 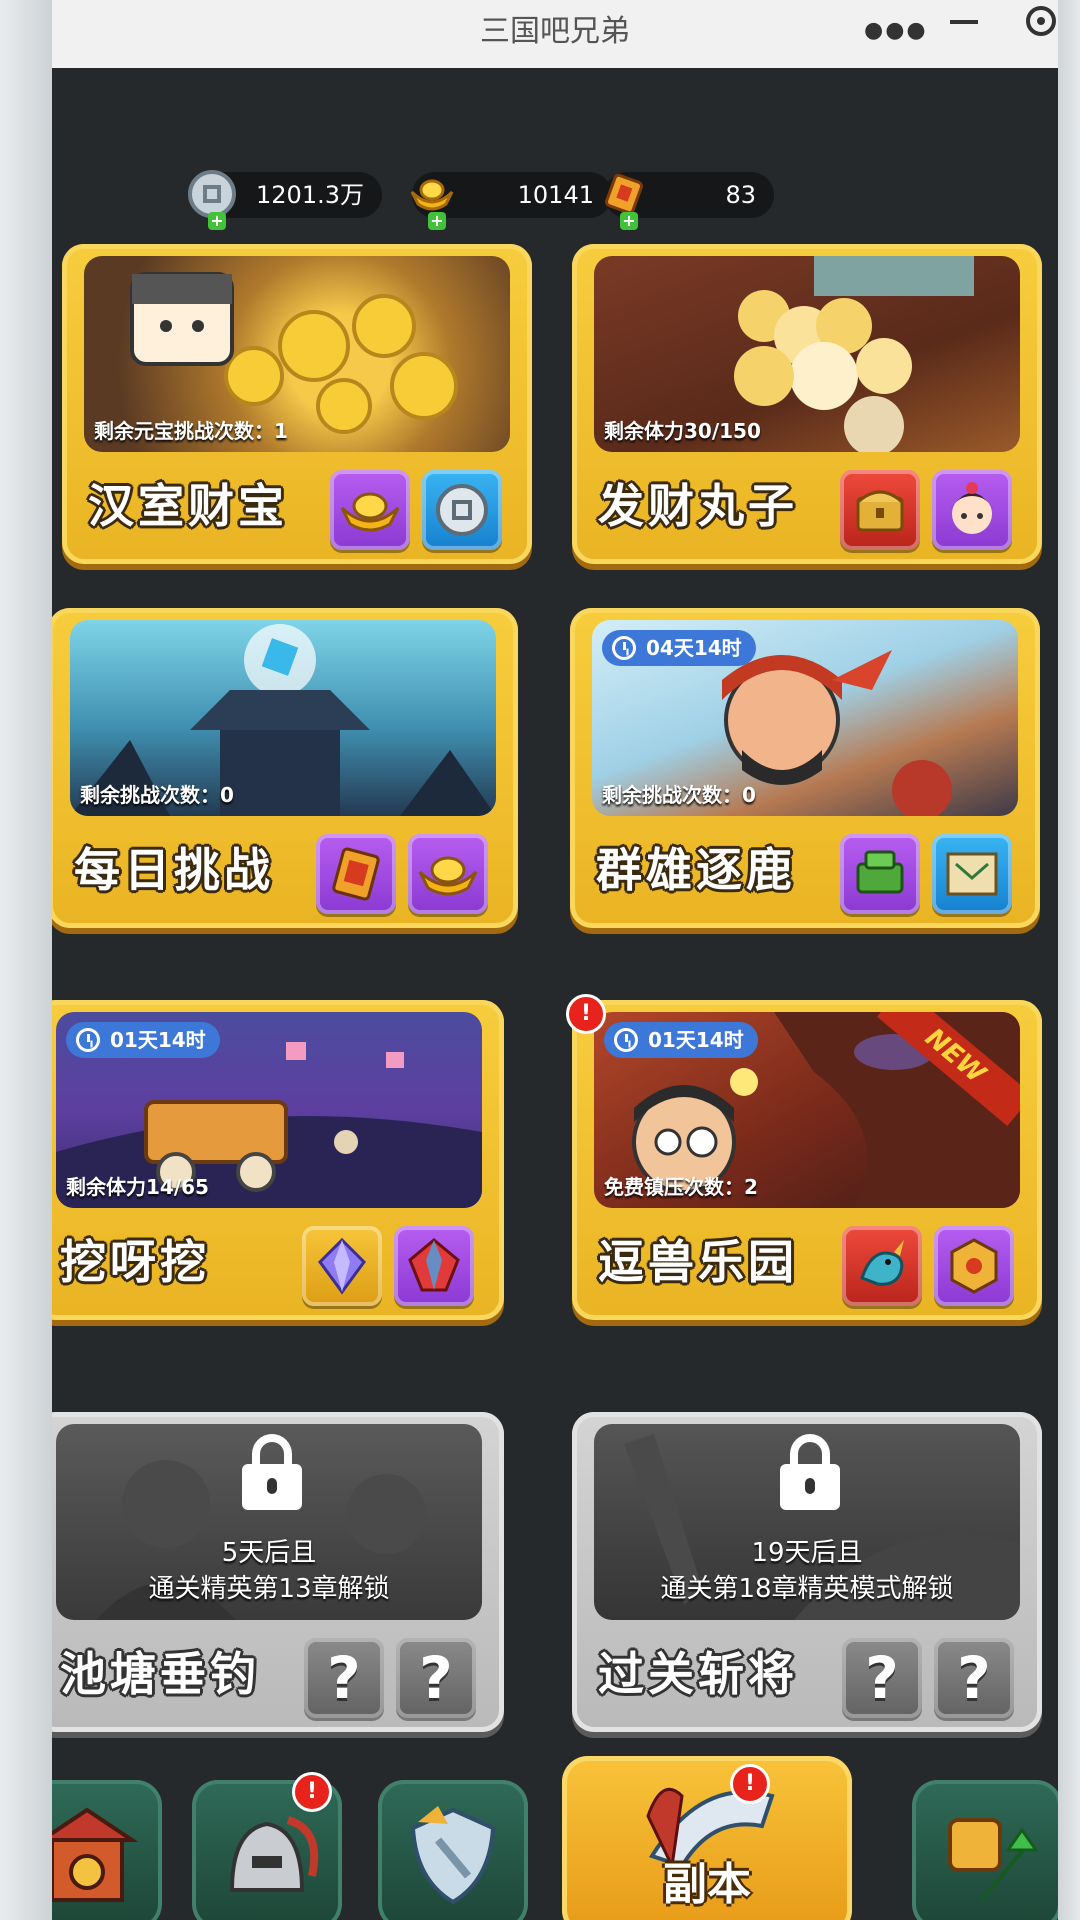 I want to click on reward-red-gem, so click(x=434, y=1266).